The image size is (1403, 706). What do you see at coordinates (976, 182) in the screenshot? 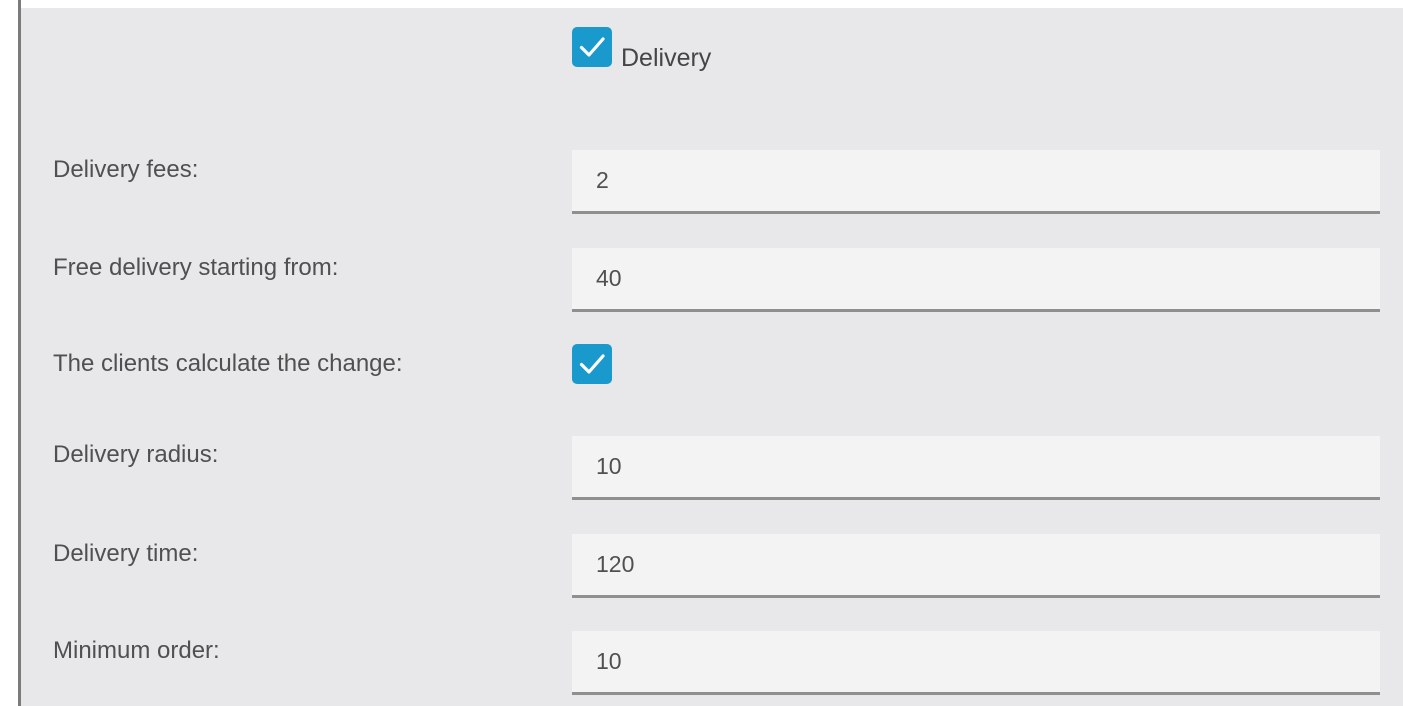
I see `delivery-fees-input` at bounding box center [976, 182].